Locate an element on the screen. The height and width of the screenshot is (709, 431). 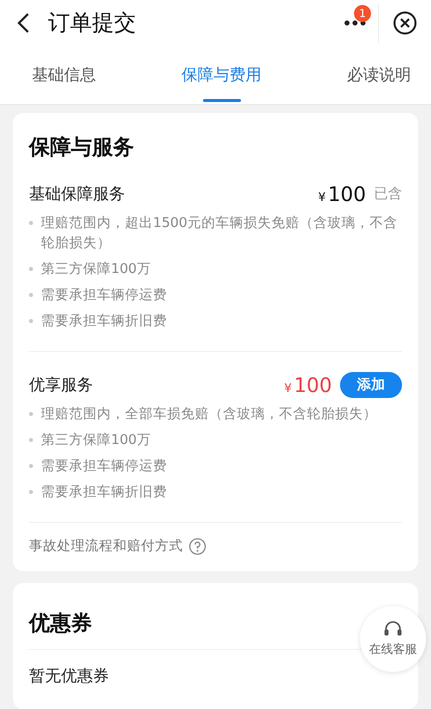
plan-name: 优享服务 is located at coordinates (61, 385).